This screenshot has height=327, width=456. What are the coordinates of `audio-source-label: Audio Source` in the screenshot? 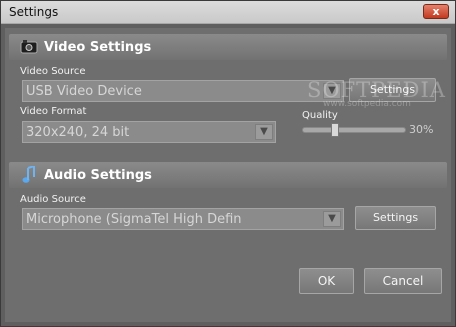 It's located at (53, 199).